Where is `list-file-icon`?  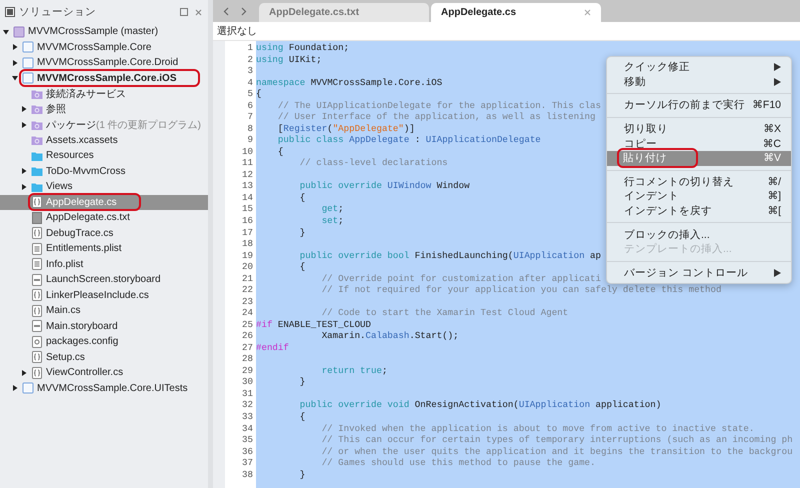 list-file-icon is located at coordinates (37, 248).